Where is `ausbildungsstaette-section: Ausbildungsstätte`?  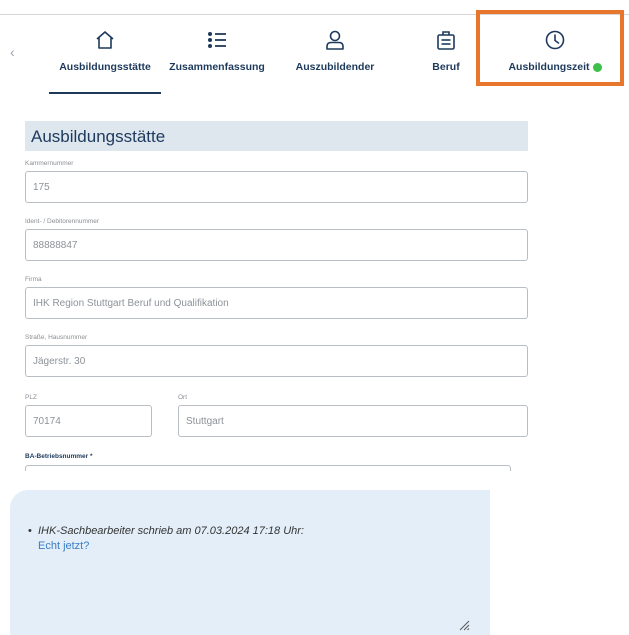
ausbildungsstaette-section: Ausbildungsstätte is located at coordinates (276, 136).